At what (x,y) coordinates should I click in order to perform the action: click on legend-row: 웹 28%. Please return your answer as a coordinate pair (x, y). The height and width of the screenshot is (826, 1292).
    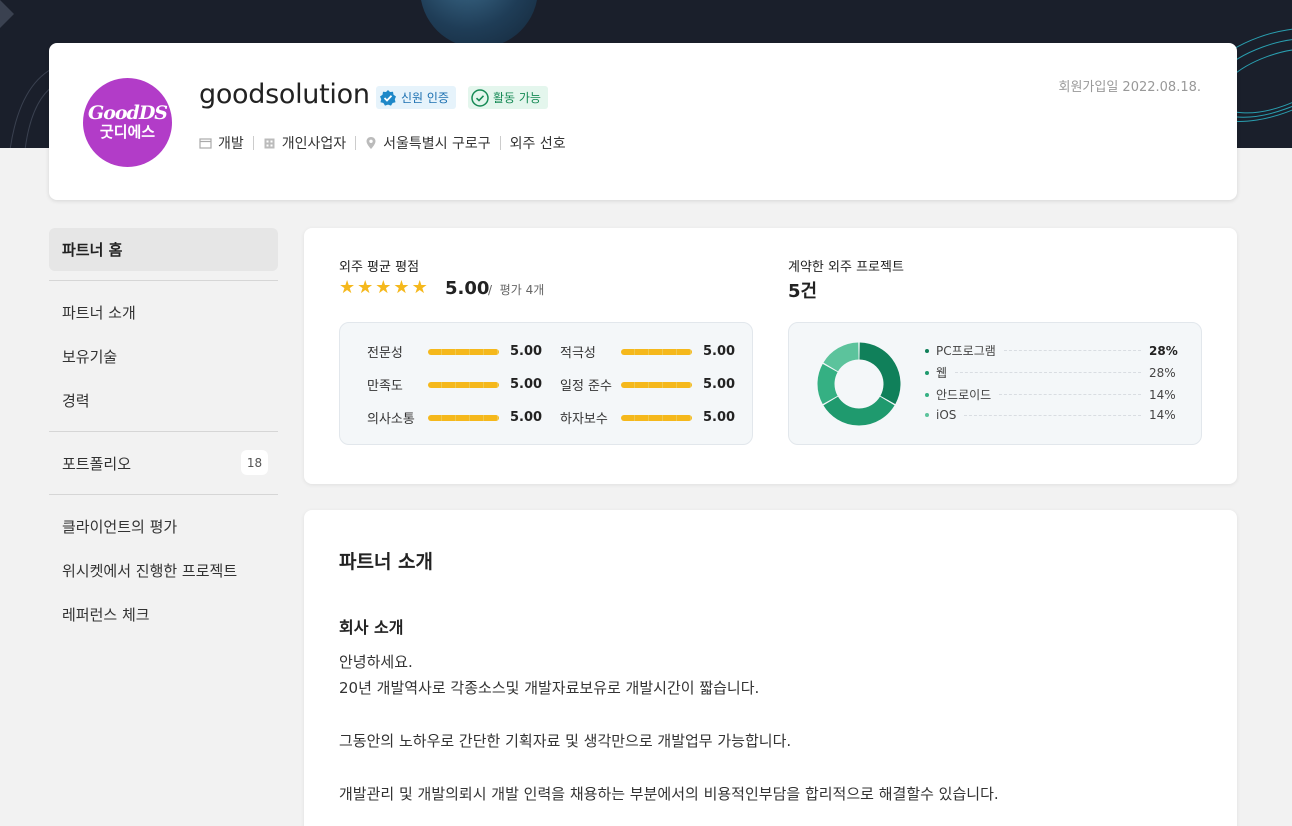
    Looking at the image, I should click on (1050, 372).